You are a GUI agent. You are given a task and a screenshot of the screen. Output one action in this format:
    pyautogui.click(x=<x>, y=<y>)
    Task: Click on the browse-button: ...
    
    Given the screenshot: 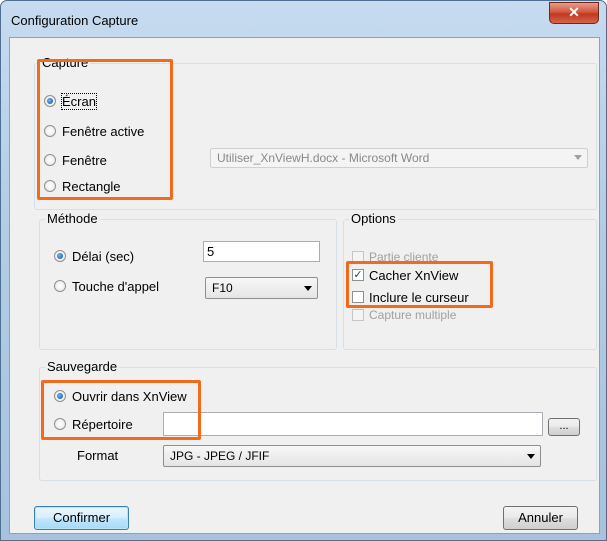 What is the action you would take?
    pyautogui.click(x=564, y=427)
    